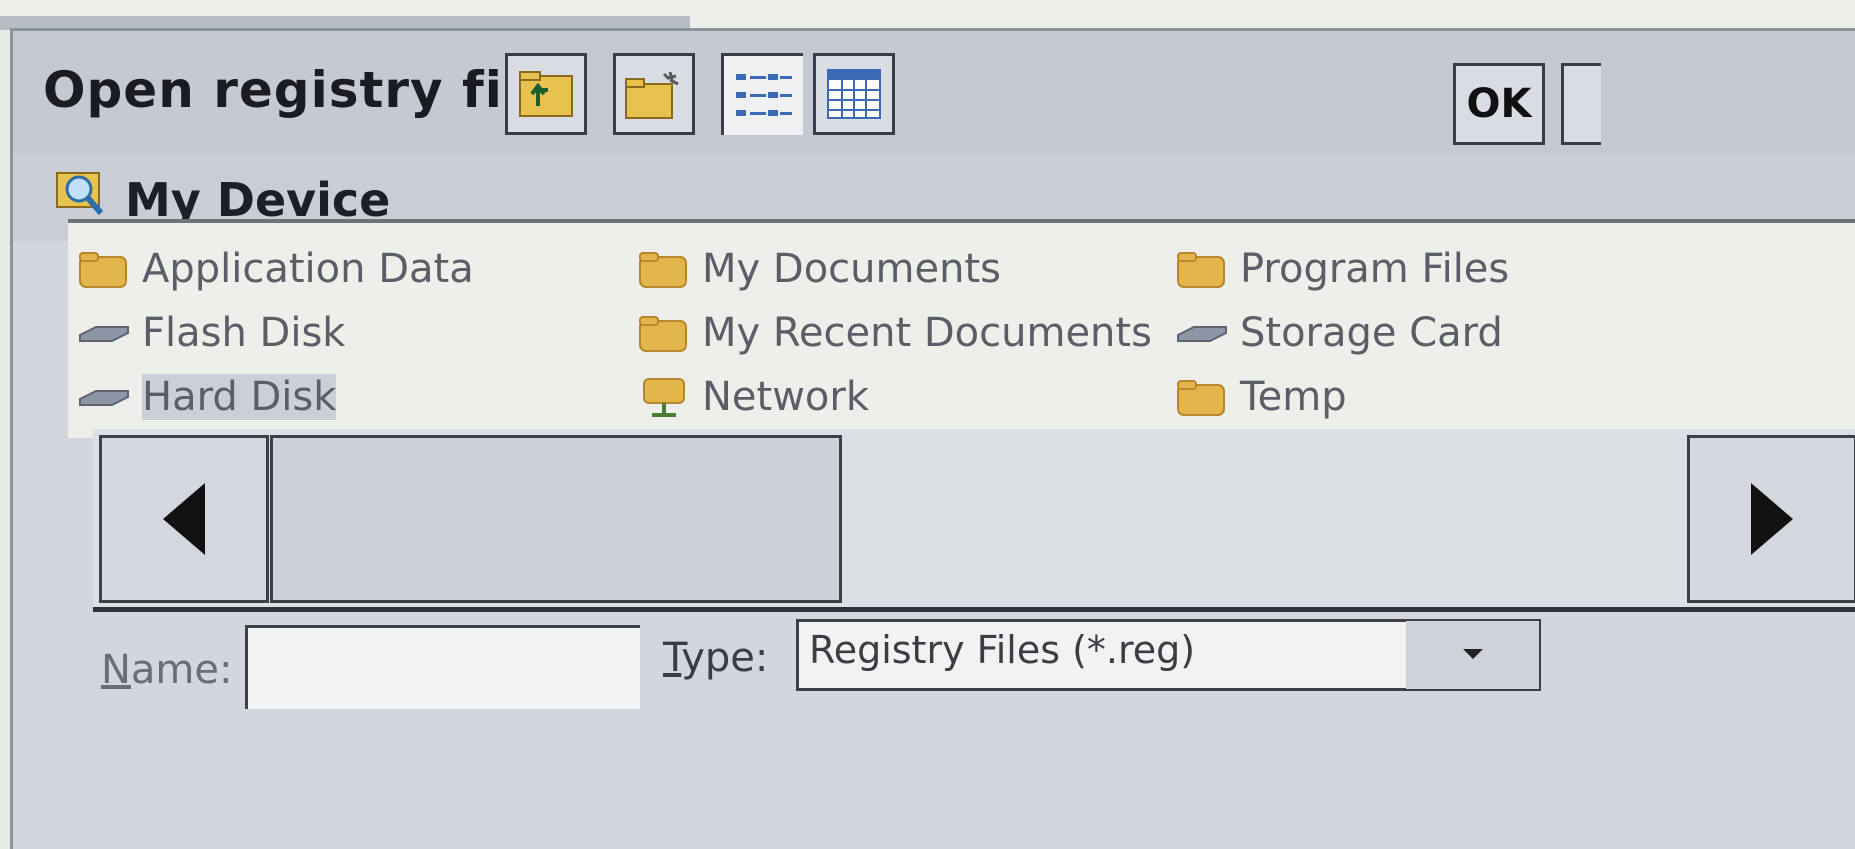  I want to click on scrollbar-thumb, so click(556, 519).